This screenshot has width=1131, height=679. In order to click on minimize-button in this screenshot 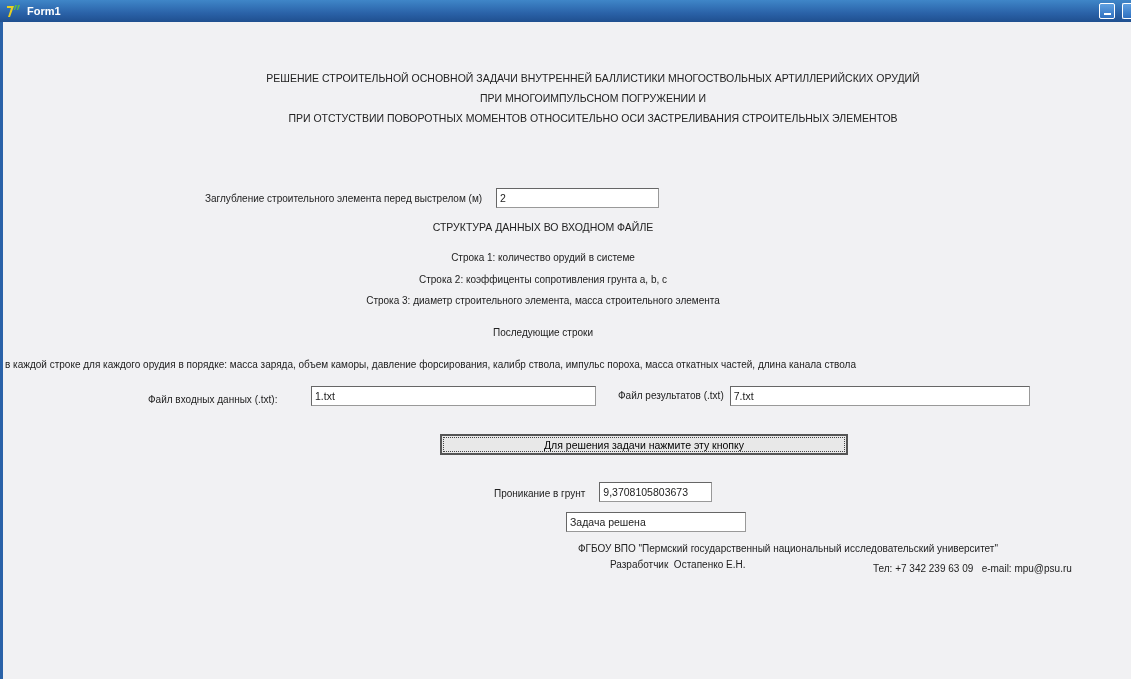, I will do `click(1107, 11)`.